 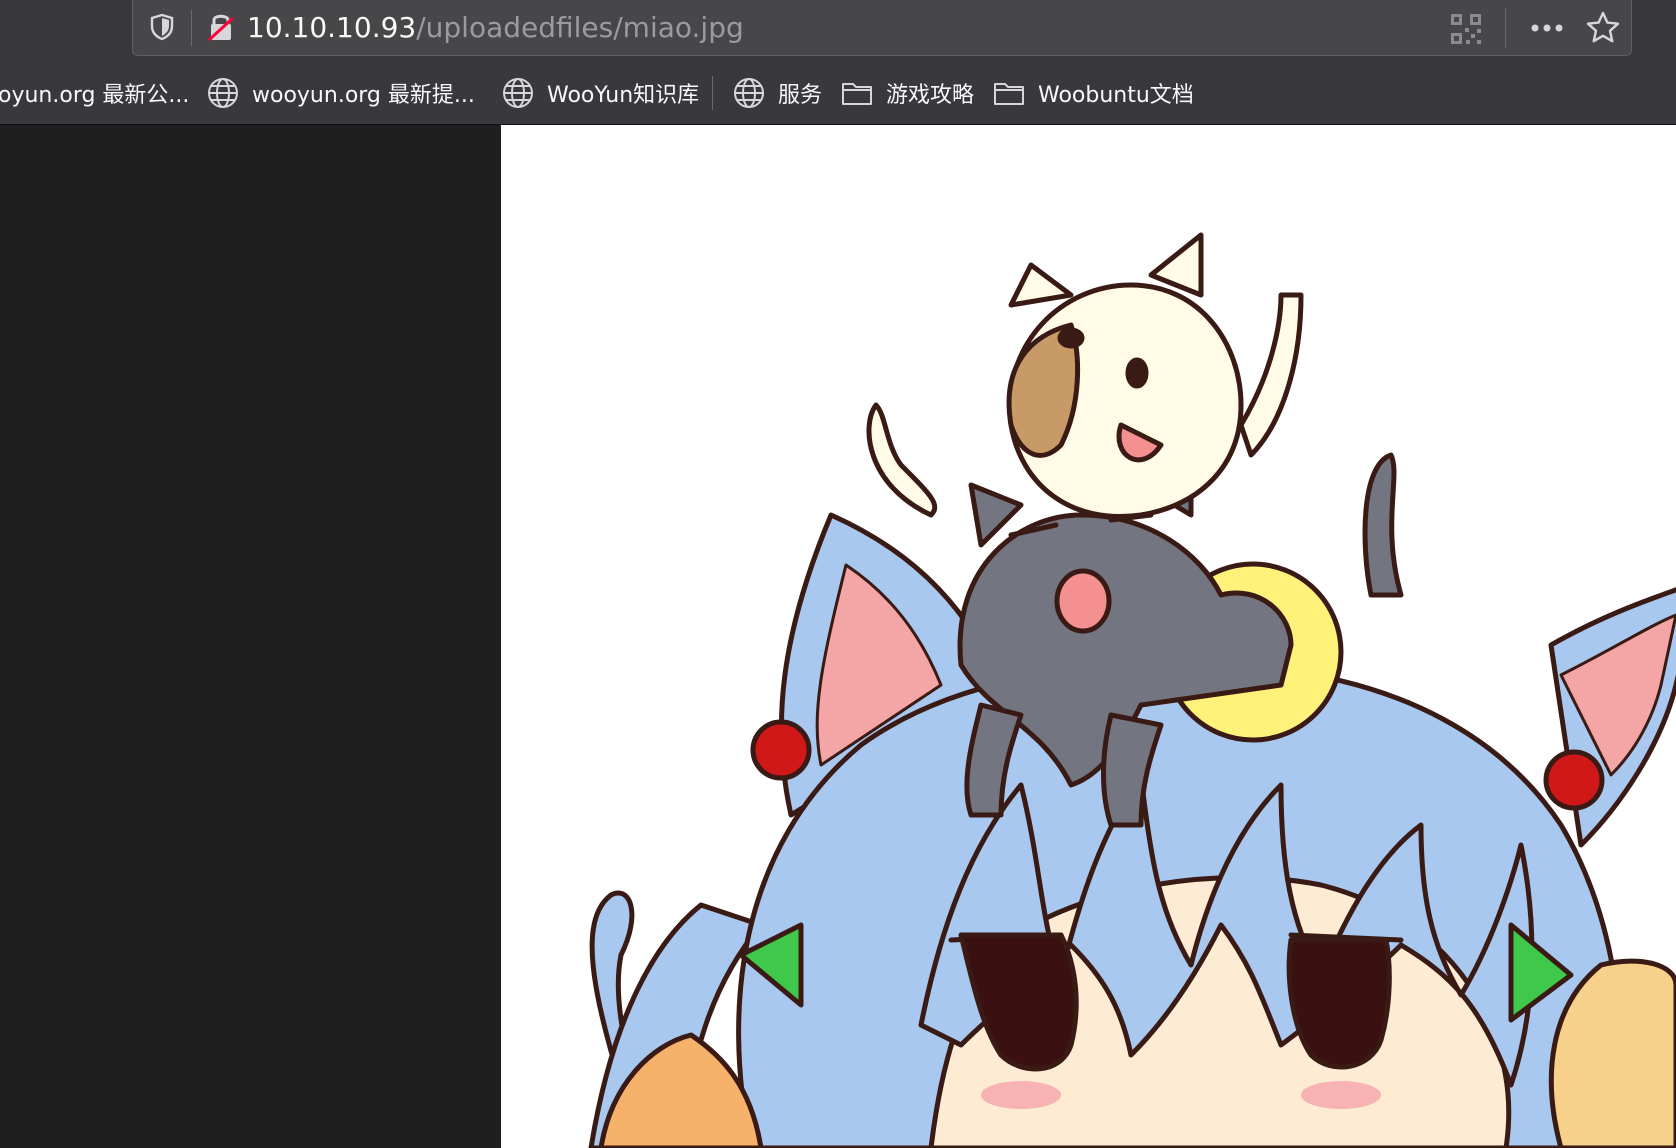 What do you see at coordinates (1116, 95) in the screenshot?
I see `bookmark-label: Woobuntu文档` at bounding box center [1116, 95].